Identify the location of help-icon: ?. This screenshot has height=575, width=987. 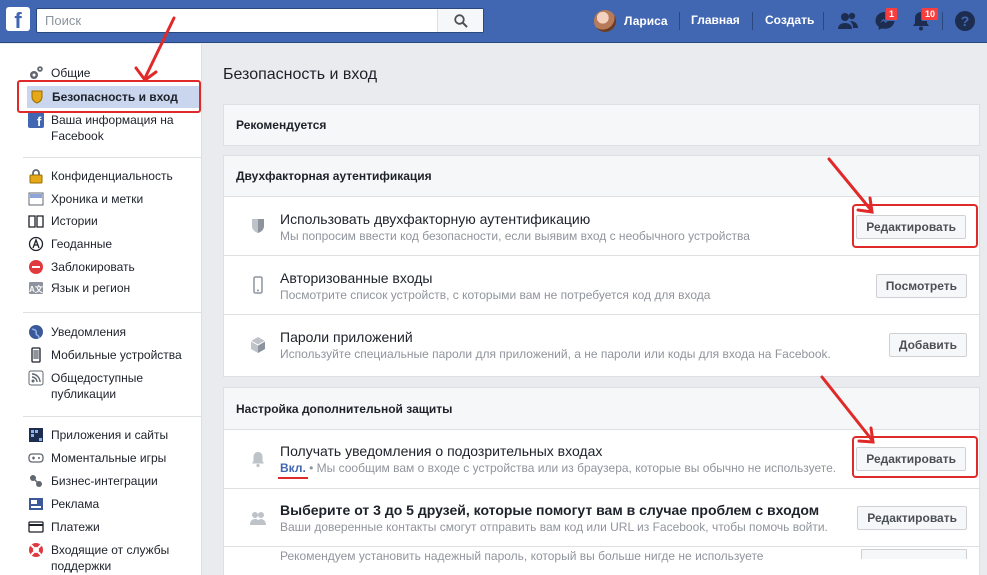
(965, 21).